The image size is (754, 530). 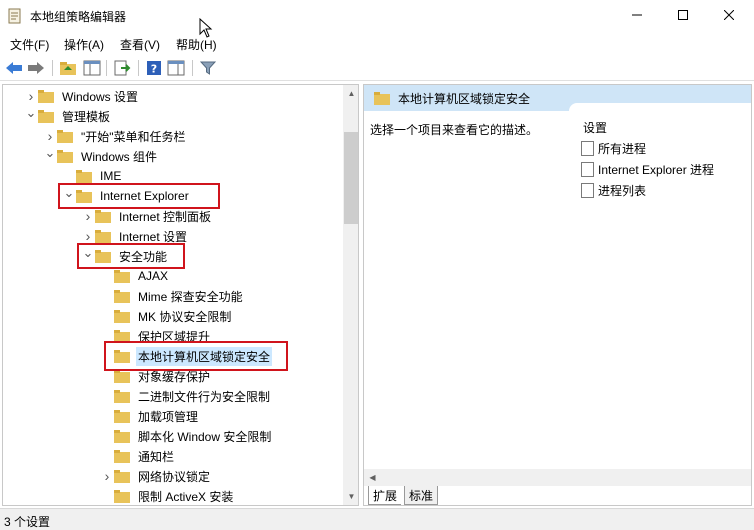 I want to click on filter-button, so click(x=208, y=68).